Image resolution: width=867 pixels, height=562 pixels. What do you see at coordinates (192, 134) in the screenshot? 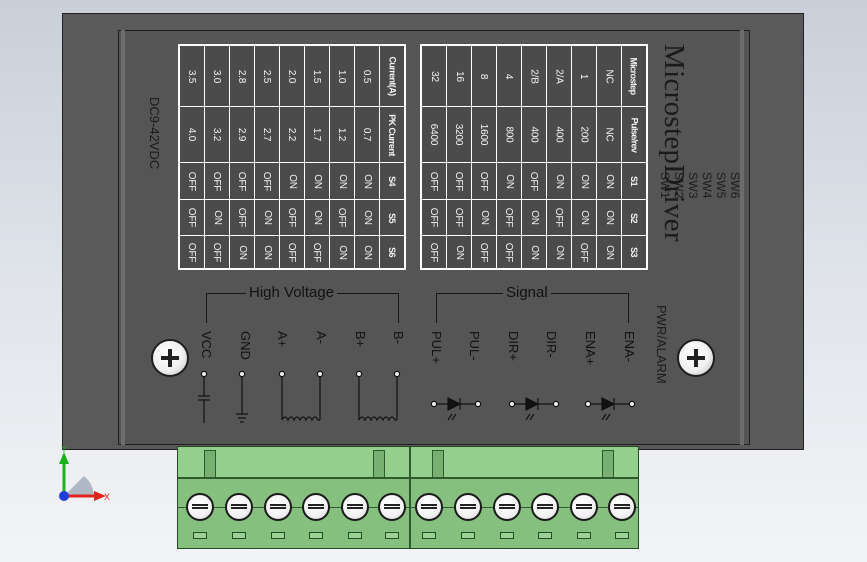
I see `table-cell: 4.0` at bounding box center [192, 134].